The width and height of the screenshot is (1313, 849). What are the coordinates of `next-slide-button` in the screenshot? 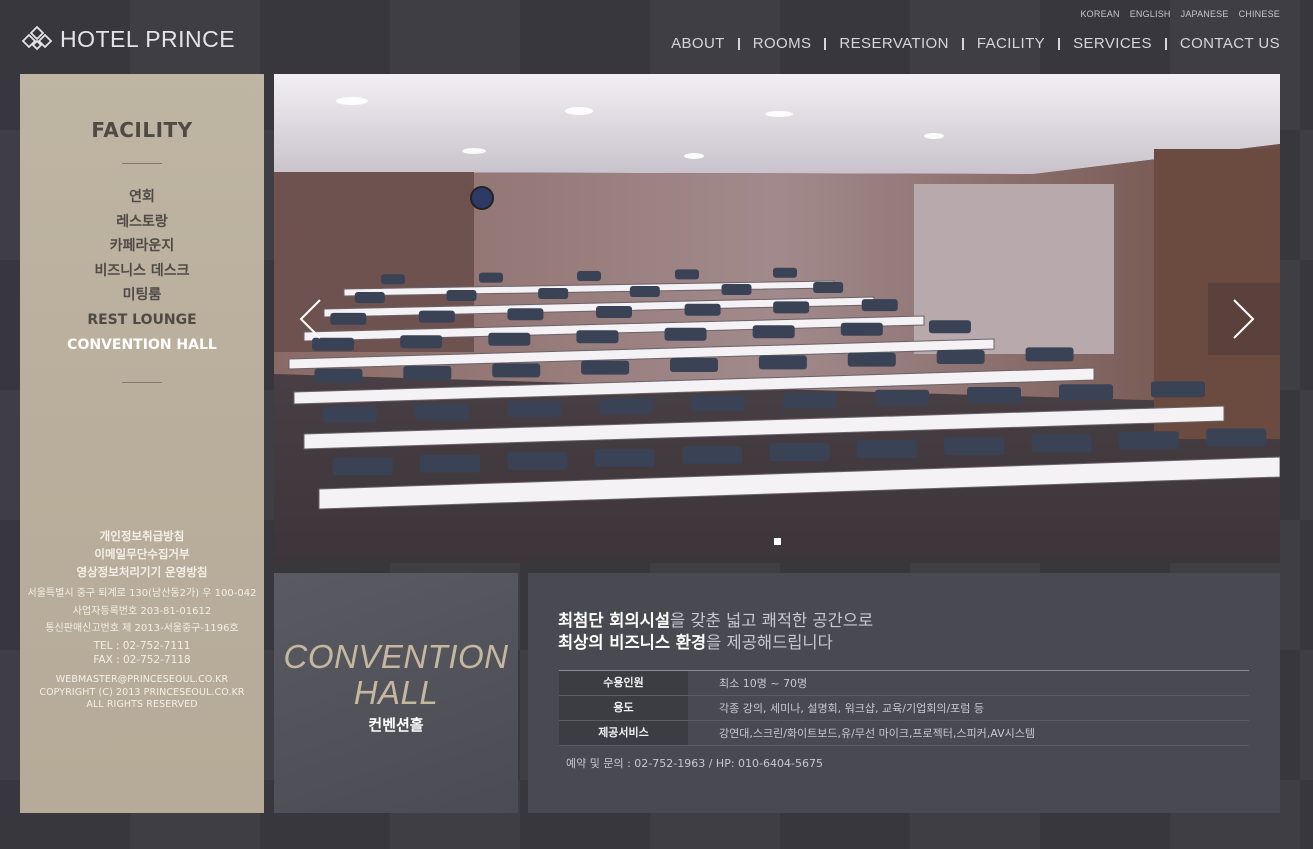 It's located at (1244, 319).